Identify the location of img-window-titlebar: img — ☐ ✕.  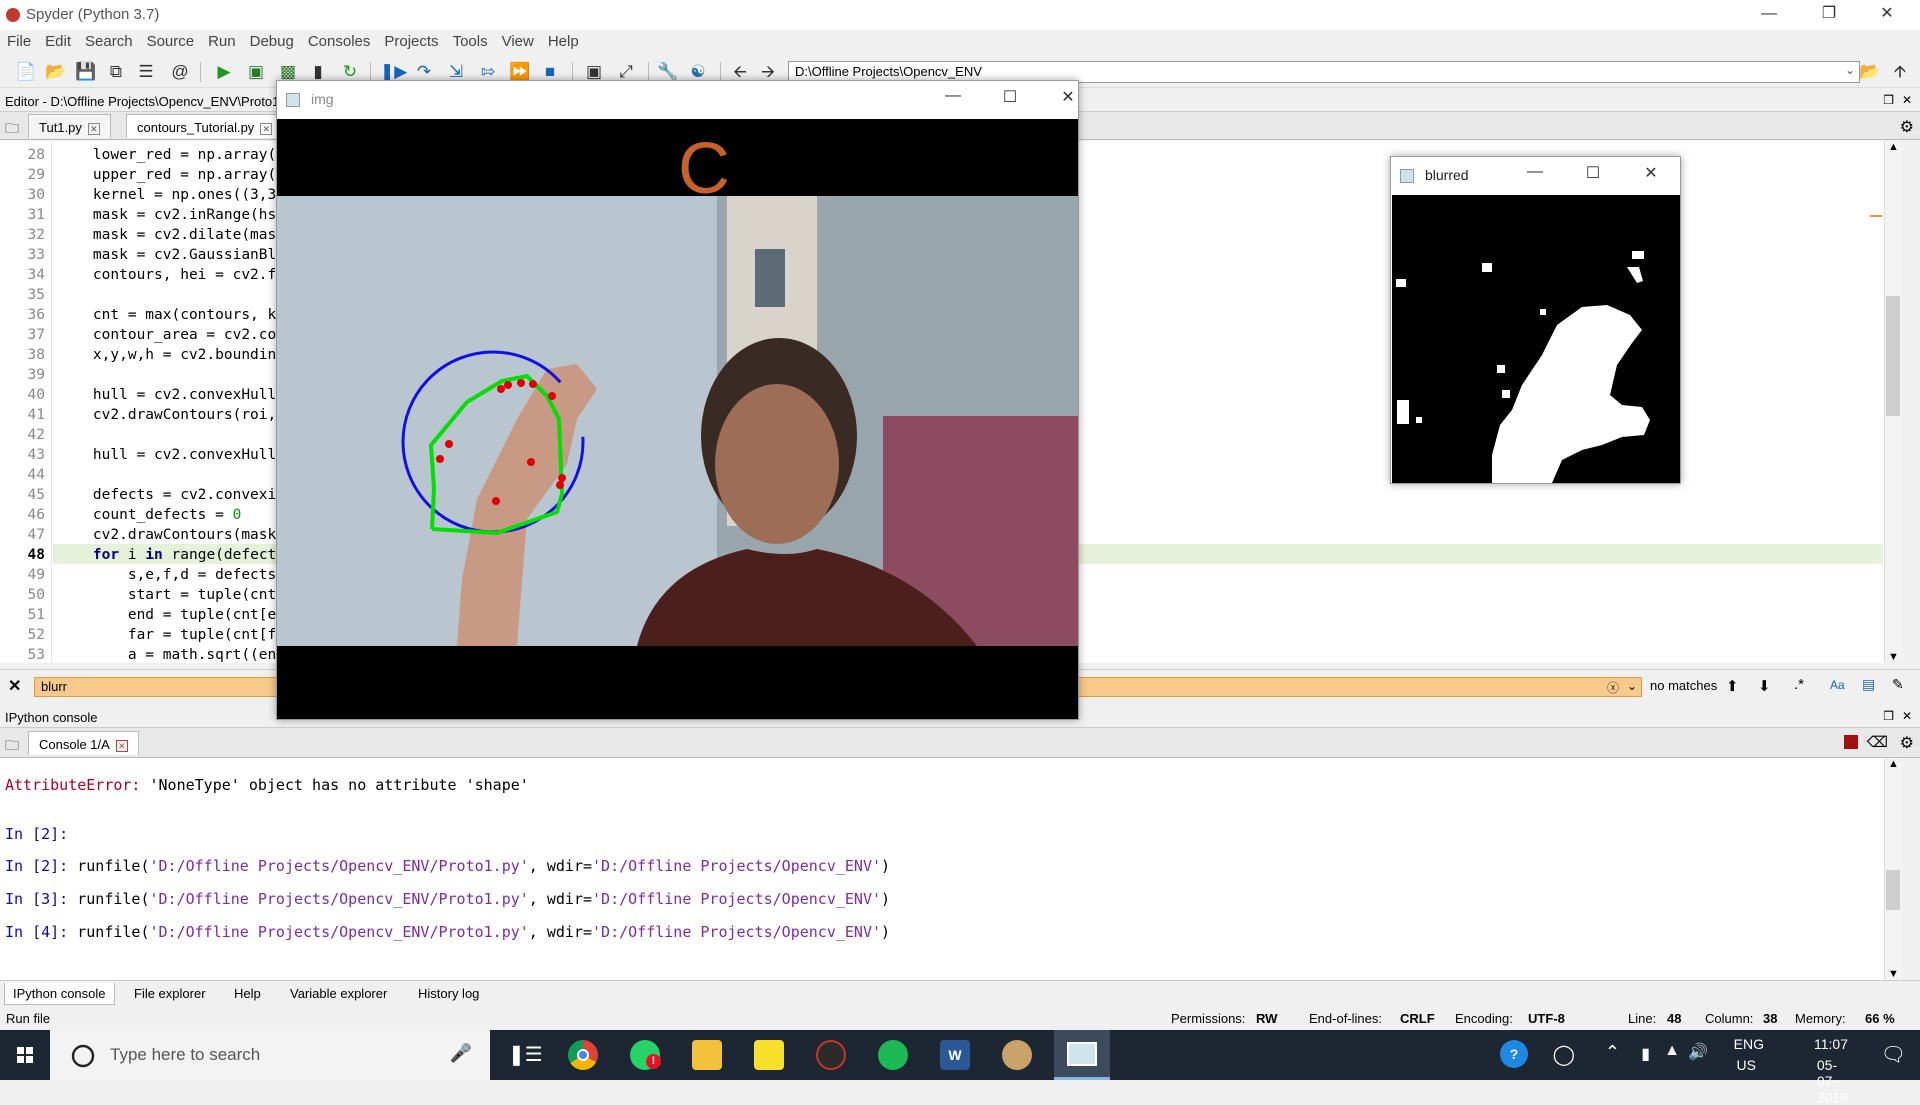
(677, 100).